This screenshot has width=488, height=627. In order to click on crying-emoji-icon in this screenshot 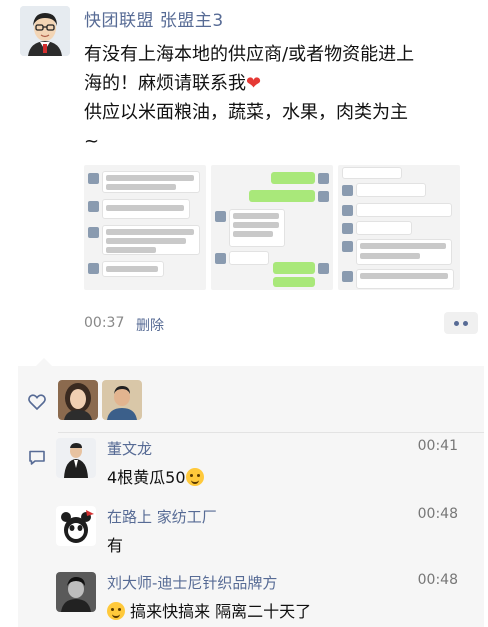, I will do `click(116, 611)`.